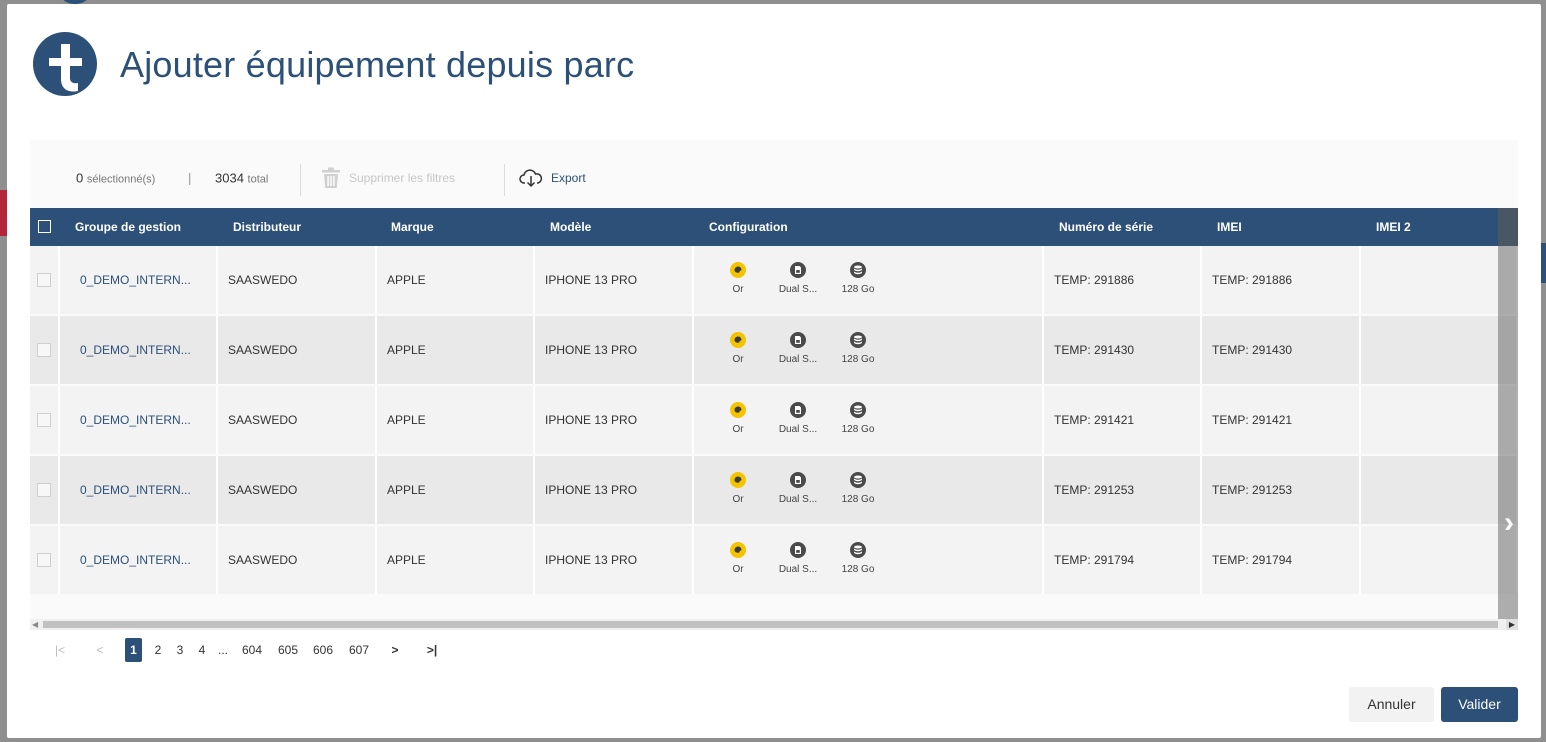 The image size is (1546, 742). I want to click on horizontal-scrollbar: ◀ ▶, so click(774, 624).